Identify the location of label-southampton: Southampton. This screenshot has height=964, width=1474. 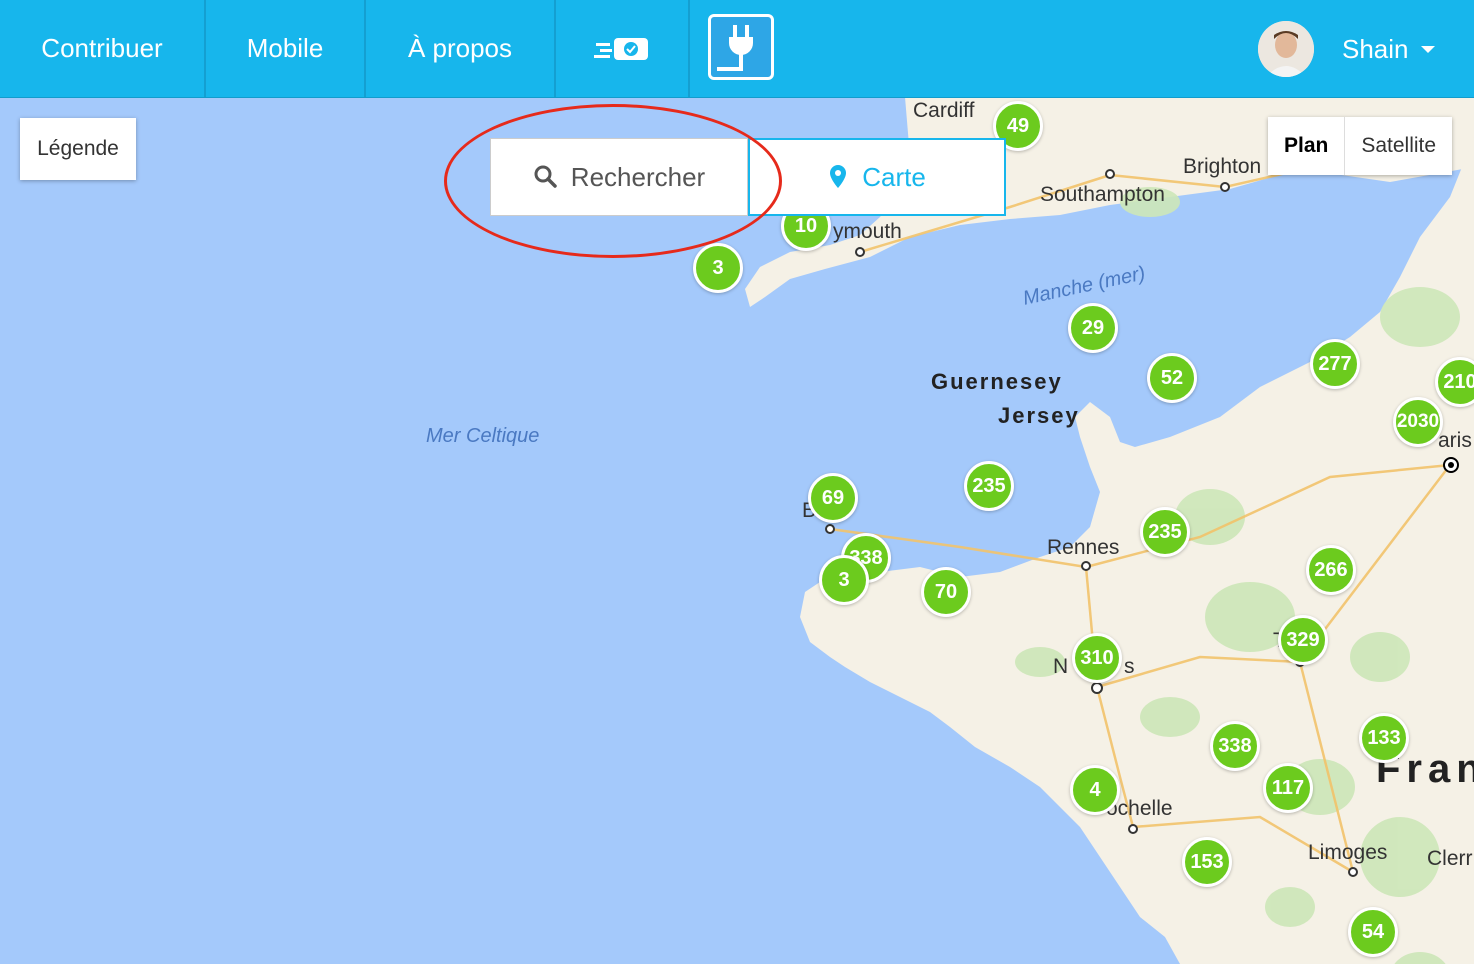
(1102, 194).